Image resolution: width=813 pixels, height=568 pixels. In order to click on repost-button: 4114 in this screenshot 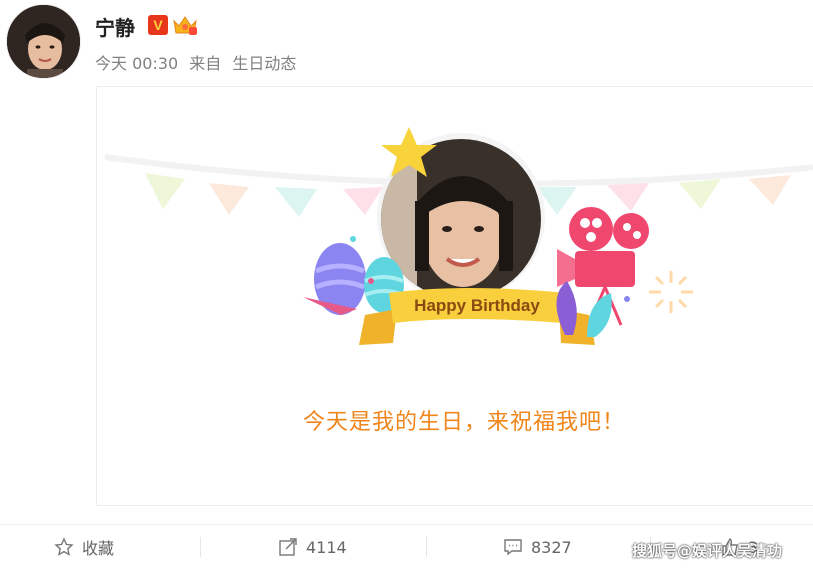, I will do `click(312, 546)`.